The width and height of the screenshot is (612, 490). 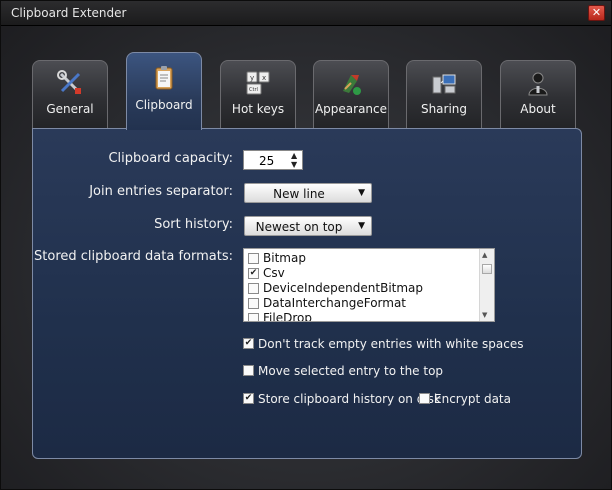 I want to click on checkbox-label: Move selected entry to the top, so click(x=351, y=371).